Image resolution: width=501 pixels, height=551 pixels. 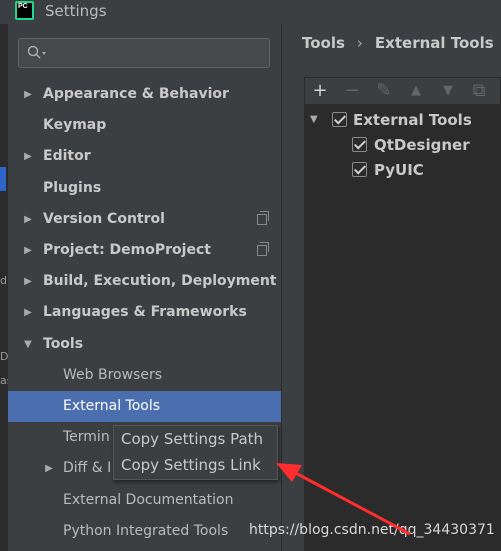 I want to click on tool-group-label: External Tools, so click(x=412, y=120).